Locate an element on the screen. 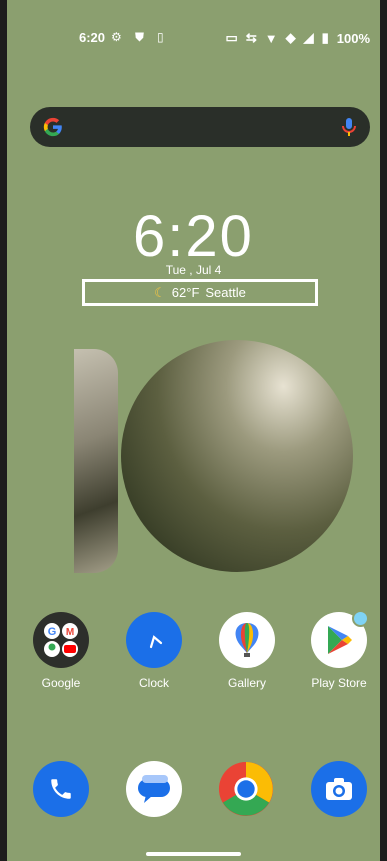 The width and height of the screenshot is (387, 861). battery-percent: 100% is located at coordinates (353, 38).